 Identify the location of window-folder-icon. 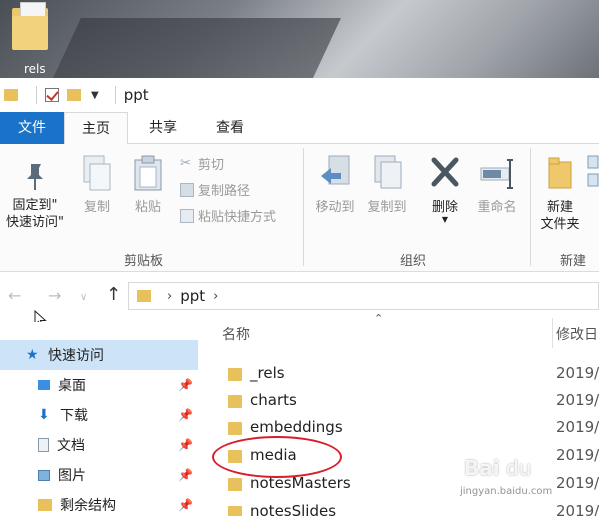
(11, 95).